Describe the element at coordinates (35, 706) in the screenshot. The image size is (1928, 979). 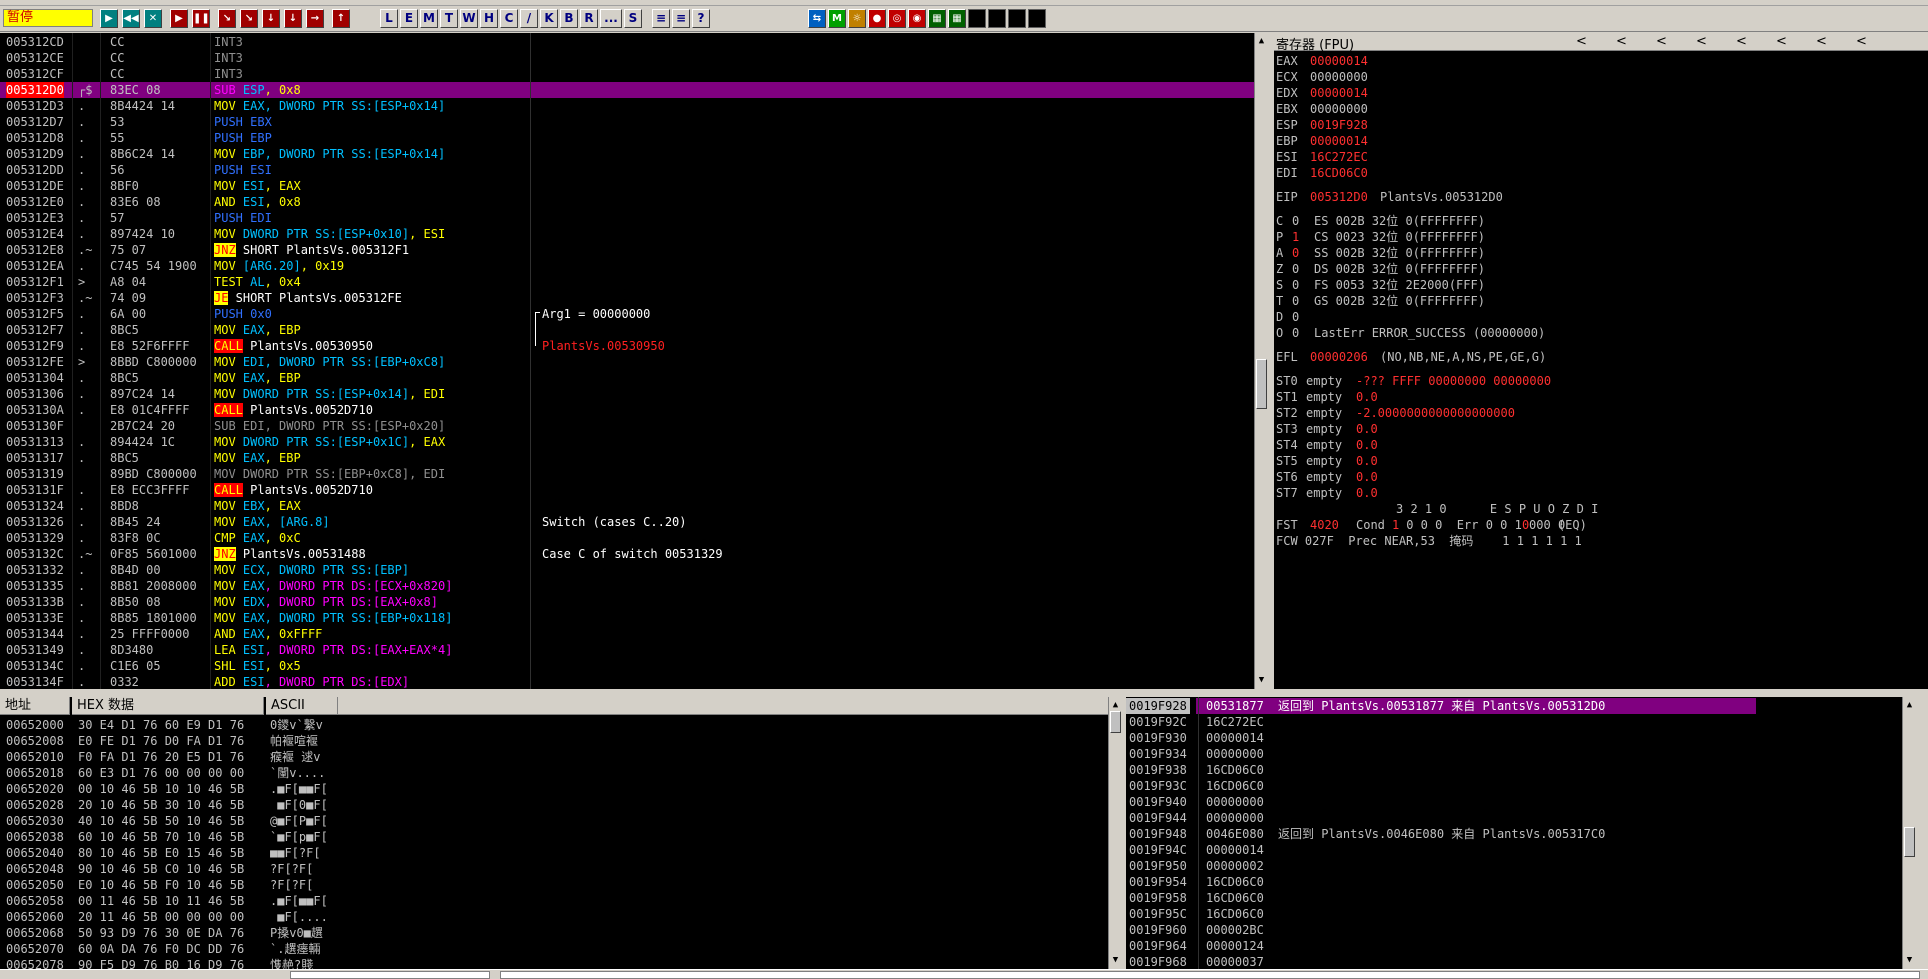
I see `dump-column-header: 地址` at that location.